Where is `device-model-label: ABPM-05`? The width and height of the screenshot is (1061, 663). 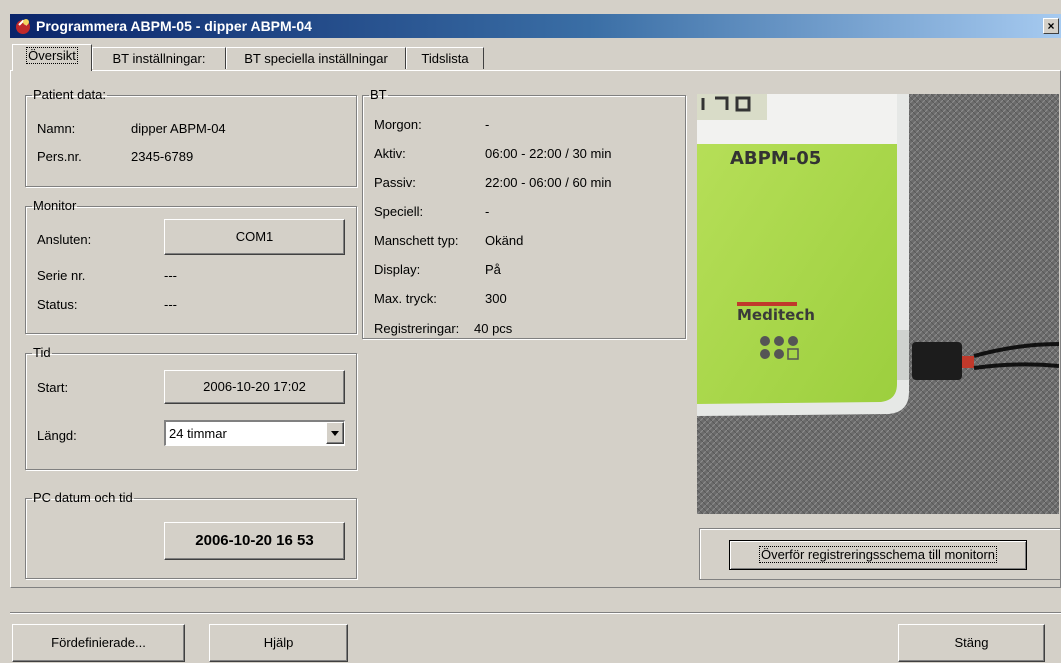 device-model-label: ABPM-05 is located at coordinates (776, 158).